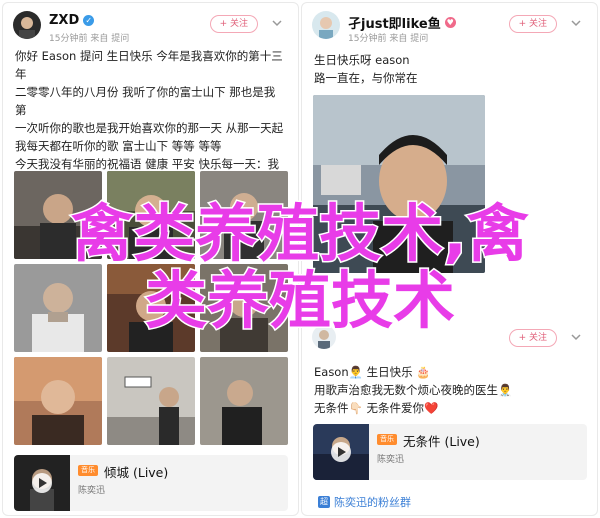 The height and width of the screenshot is (518, 600). I want to click on fan-badge-icon: ♥, so click(450, 22).